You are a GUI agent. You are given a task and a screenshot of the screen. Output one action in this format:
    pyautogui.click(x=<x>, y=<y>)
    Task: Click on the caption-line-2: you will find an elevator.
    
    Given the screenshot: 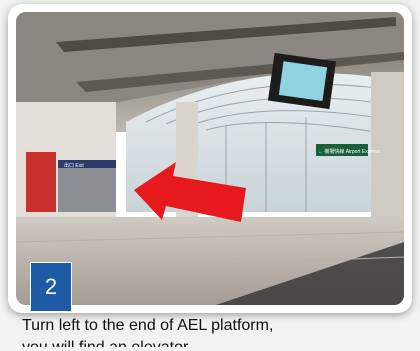 What is the action you would take?
    pyautogui.click(x=107, y=345)
    